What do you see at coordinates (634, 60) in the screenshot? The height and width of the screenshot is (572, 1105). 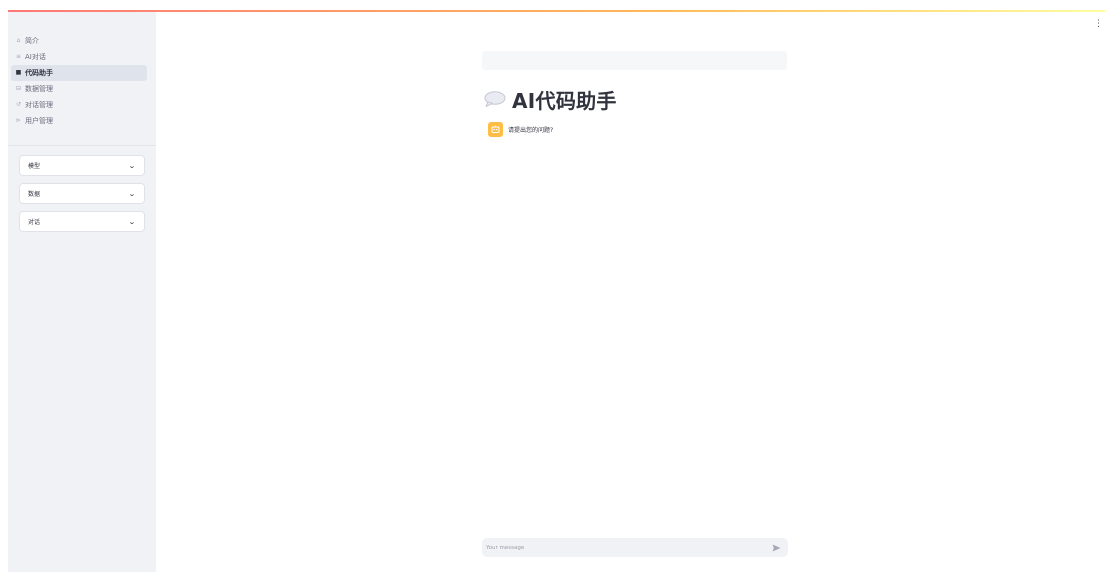 I see `empty-placeholder-block` at bounding box center [634, 60].